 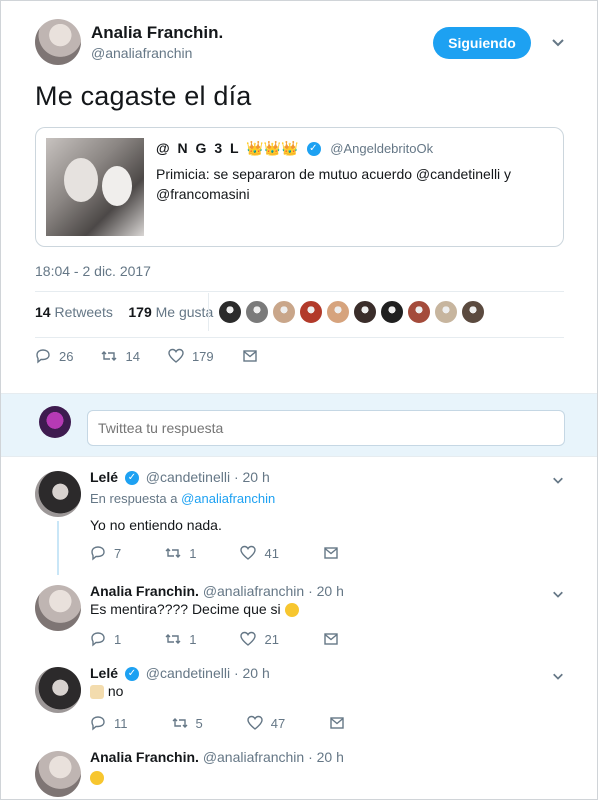 What do you see at coordinates (259, 553) in the screenshot?
I see `like-button: 41` at bounding box center [259, 553].